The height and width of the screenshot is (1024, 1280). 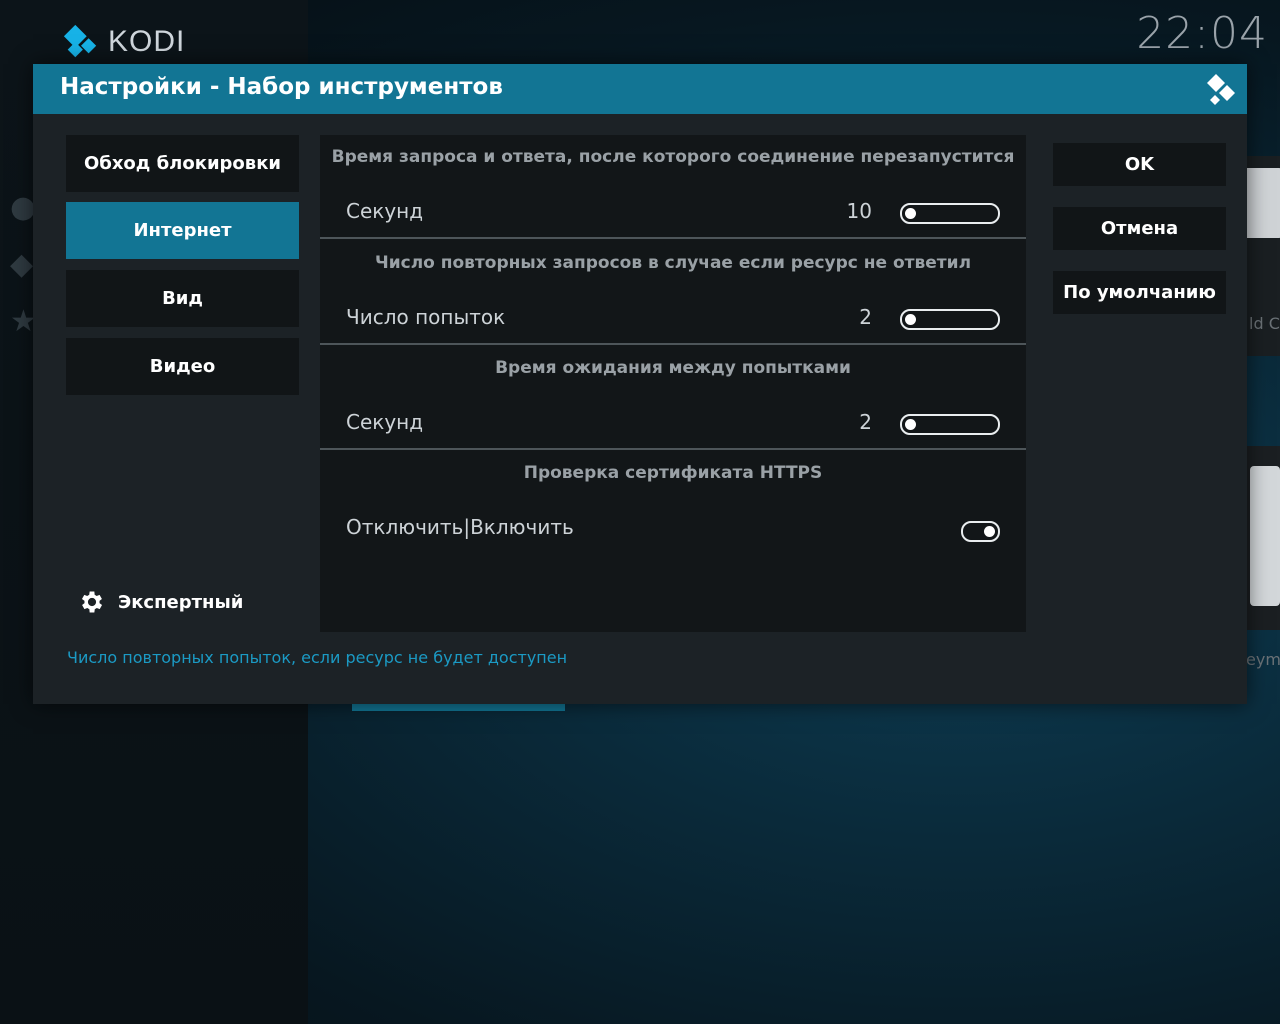 What do you see at coordinates (950, 424) in the screenshot?
I see `retry-delay-slider` at bounding box center [950, 424].